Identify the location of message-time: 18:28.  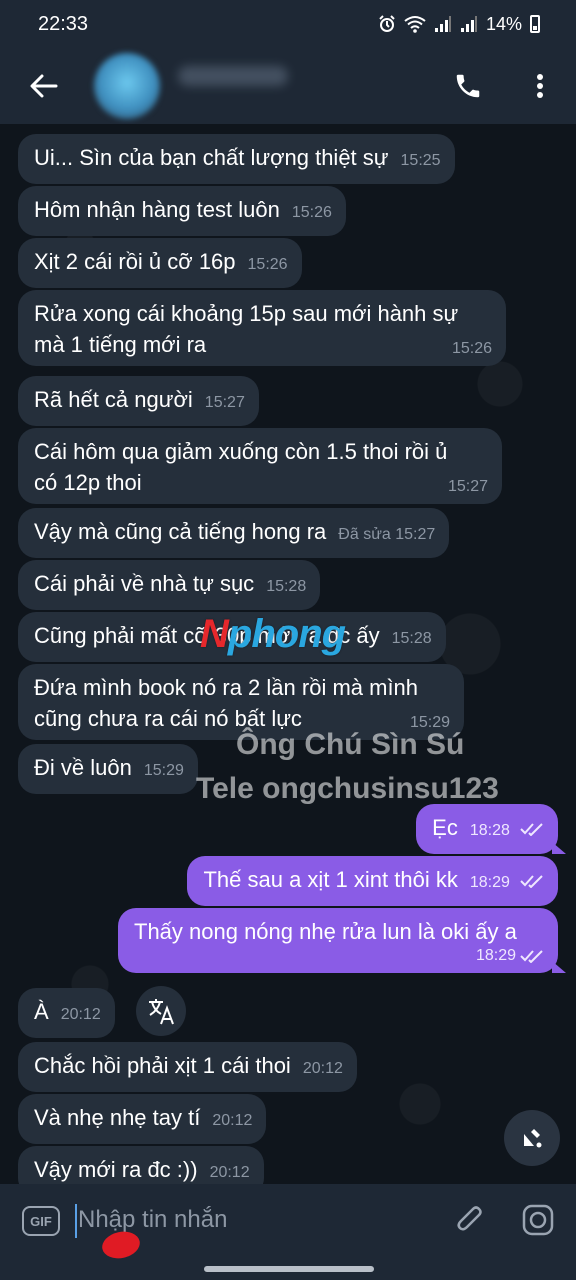
(489, 830).